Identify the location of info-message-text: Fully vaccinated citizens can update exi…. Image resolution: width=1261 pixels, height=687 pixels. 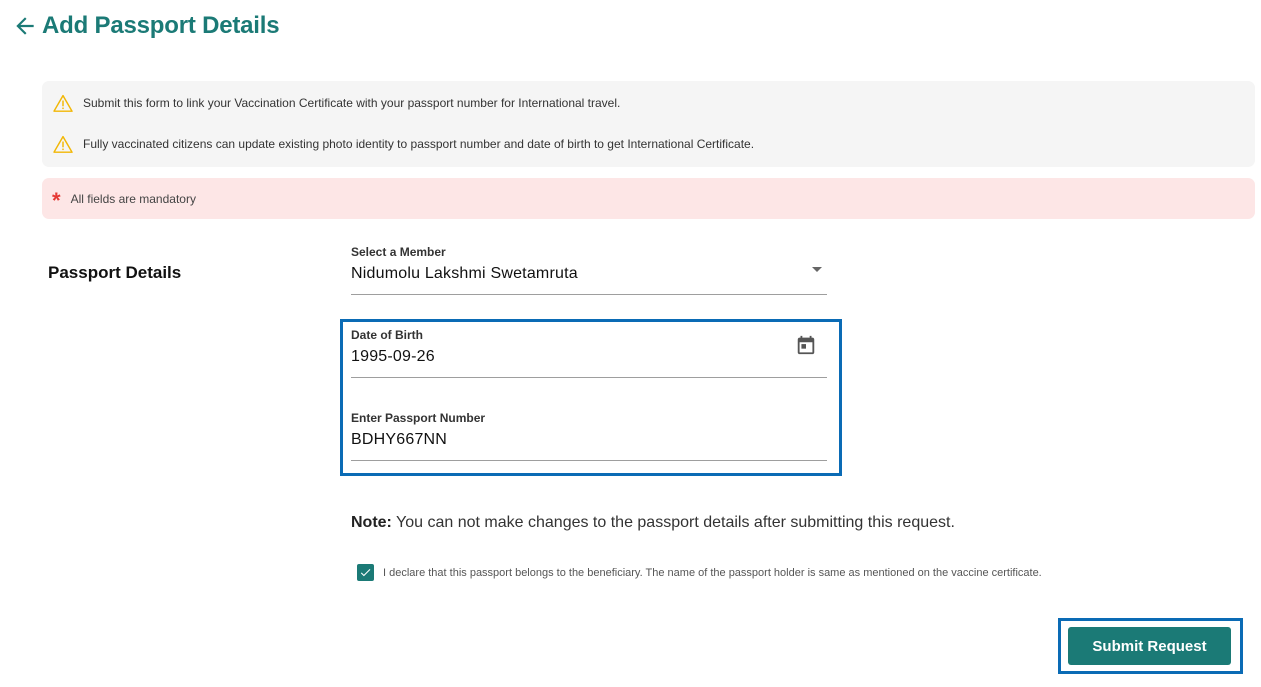
(419, 144).